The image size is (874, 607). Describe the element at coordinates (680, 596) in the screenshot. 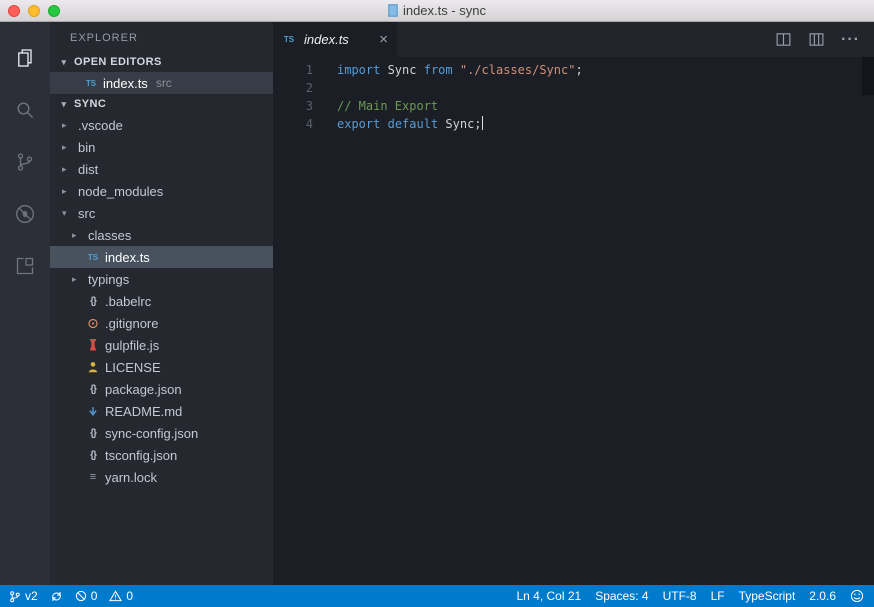

I see `status-encoding: UTF-8` at that location.